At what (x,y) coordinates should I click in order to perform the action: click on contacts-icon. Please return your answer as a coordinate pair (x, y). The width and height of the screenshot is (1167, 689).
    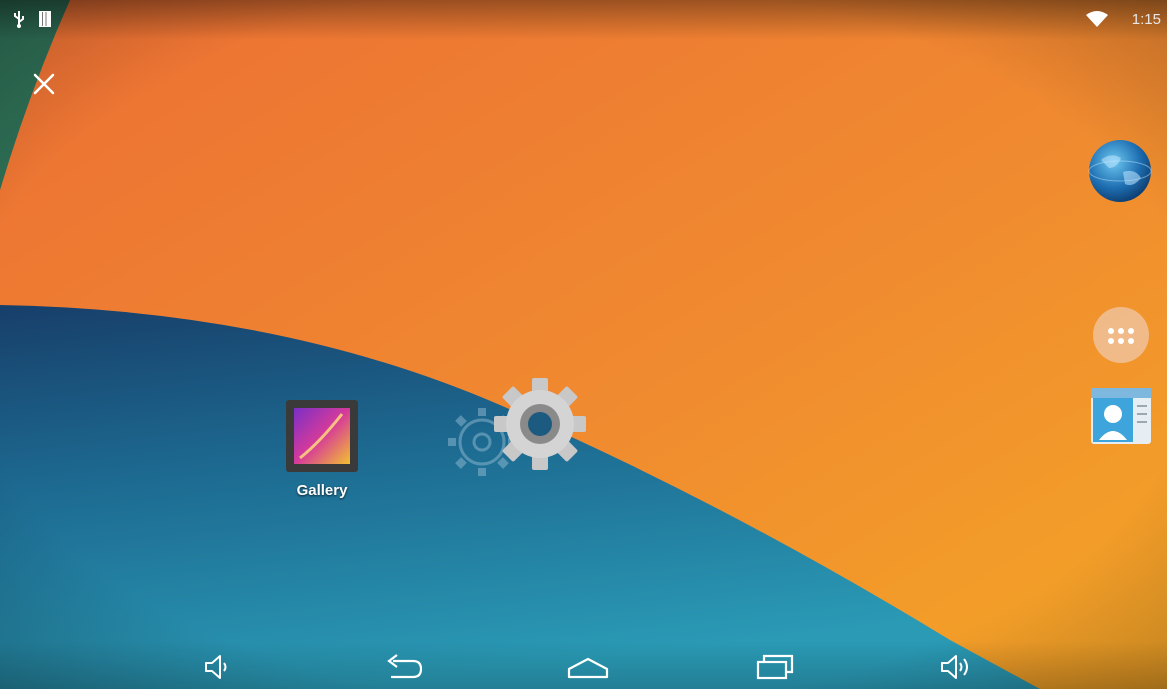
    Looking at the image, I should click on (1121, 415).